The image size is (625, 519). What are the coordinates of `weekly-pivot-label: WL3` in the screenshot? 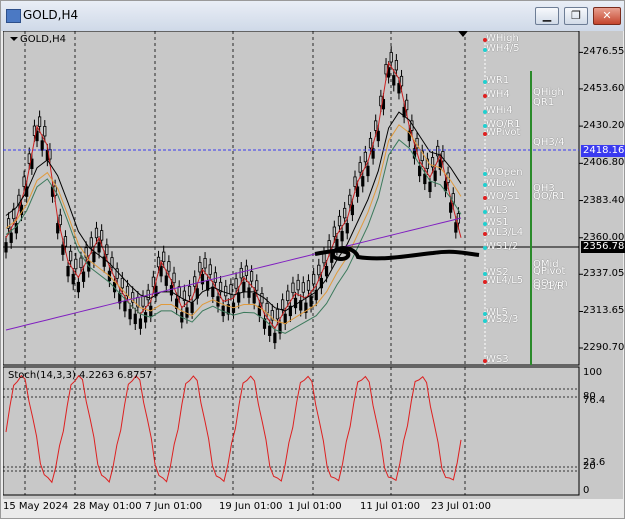 It's located at (497, 210).